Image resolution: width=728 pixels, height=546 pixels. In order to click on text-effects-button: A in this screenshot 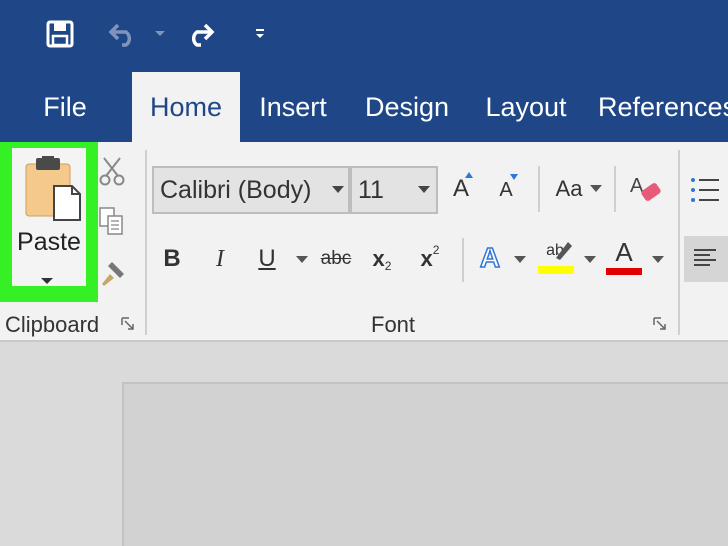, I will do `click(490, 258)`.